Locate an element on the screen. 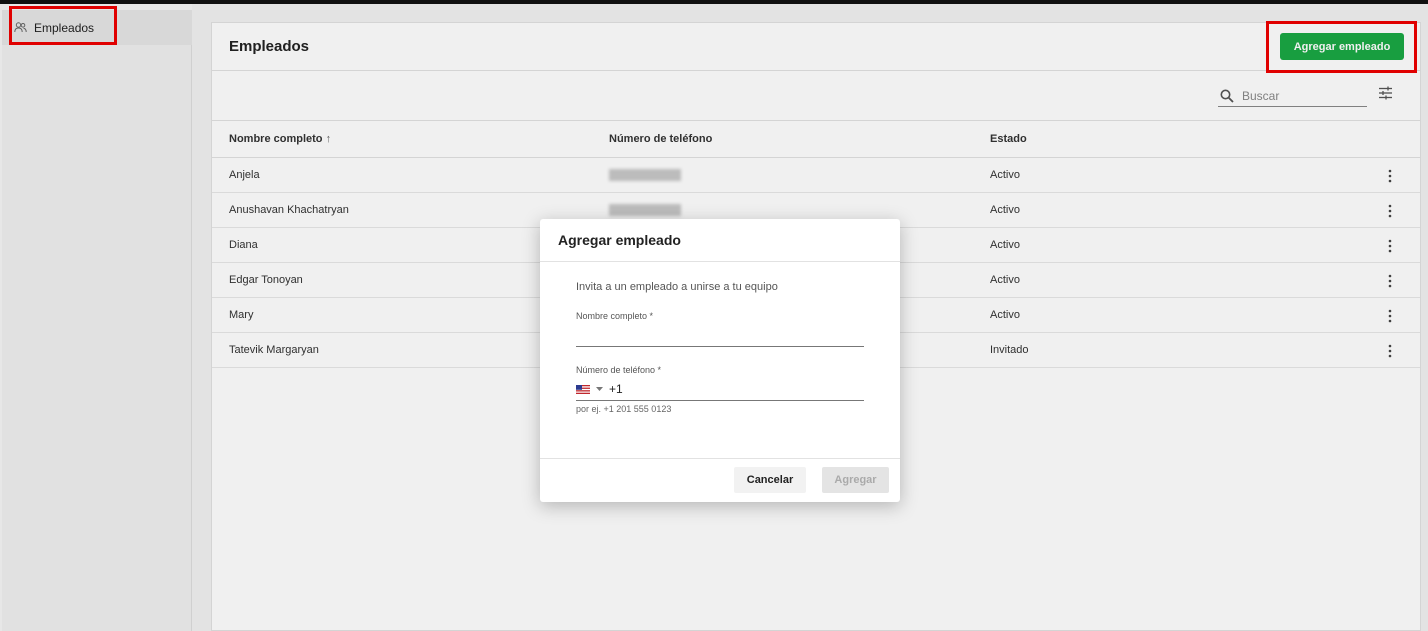 This screenshot has height=631, width=1428. dialog-header: Agregar empleado is located at coordinates (720, 240).